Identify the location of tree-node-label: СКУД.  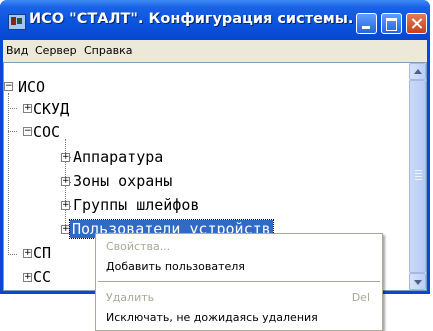
(51, 109).